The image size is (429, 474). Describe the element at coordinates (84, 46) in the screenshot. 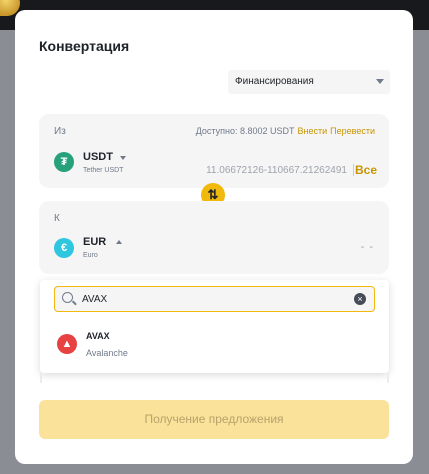

I see `page-title: Конвертация` at that location.